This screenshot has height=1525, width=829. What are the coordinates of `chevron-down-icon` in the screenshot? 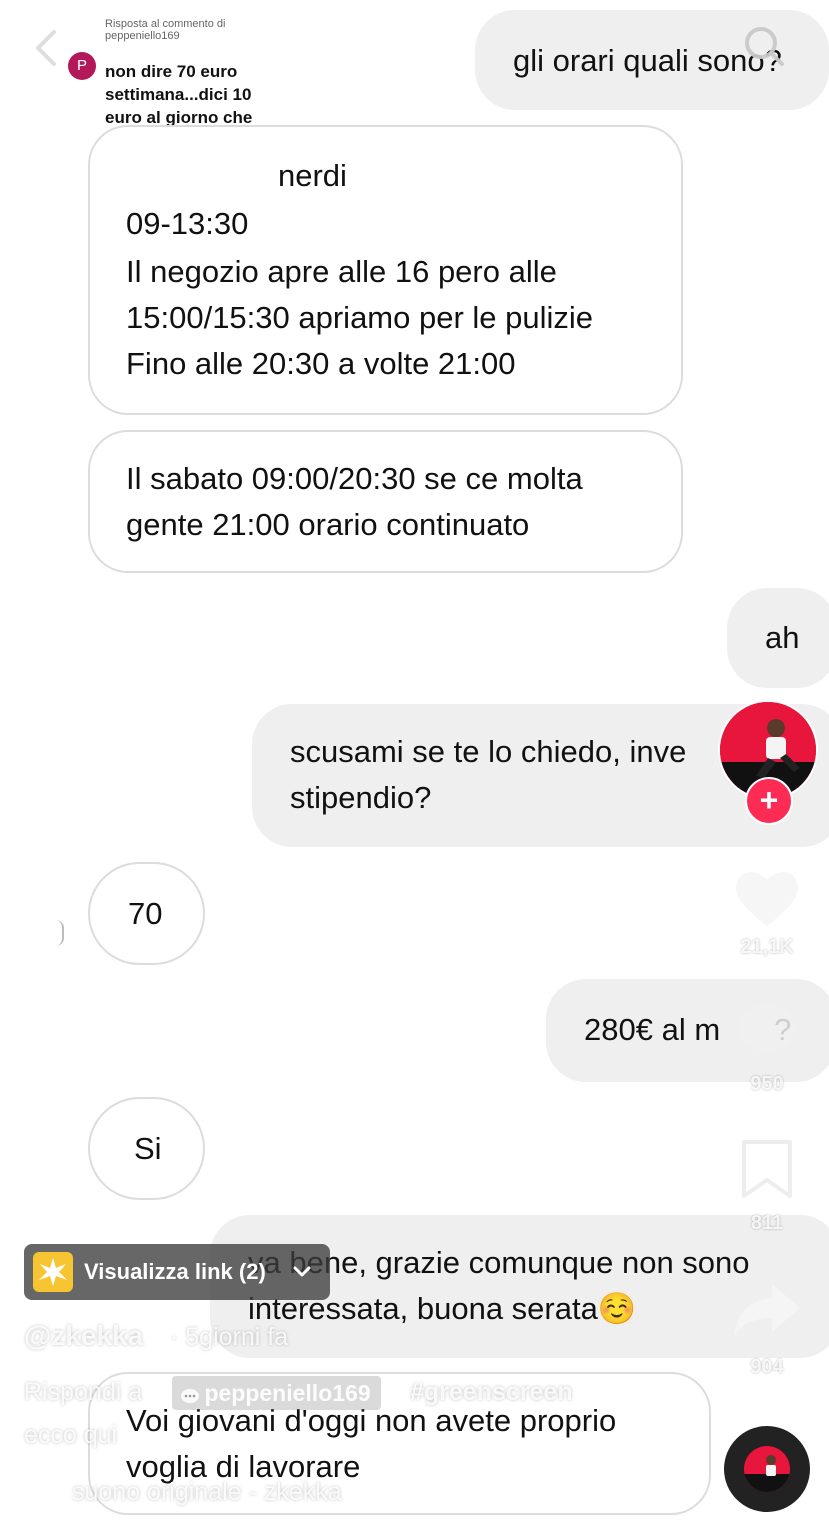 It's located at (302, 1272).